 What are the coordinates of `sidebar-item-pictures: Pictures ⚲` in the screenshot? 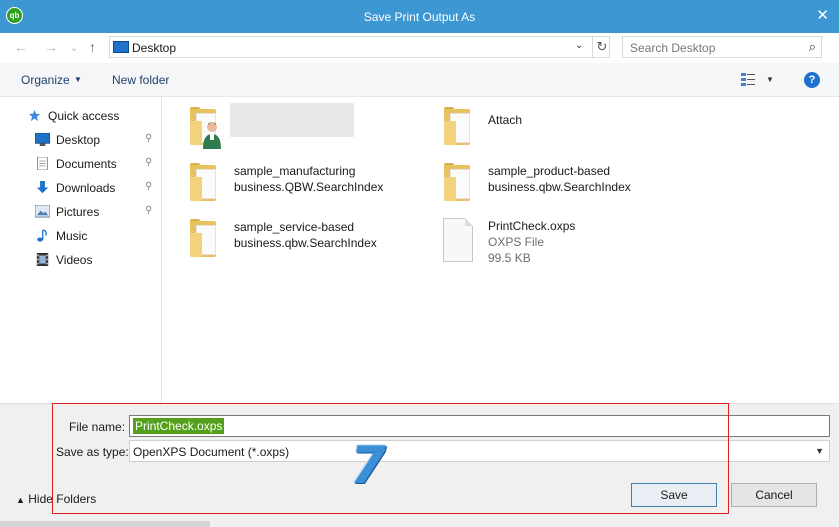 It's located at (81, 212).